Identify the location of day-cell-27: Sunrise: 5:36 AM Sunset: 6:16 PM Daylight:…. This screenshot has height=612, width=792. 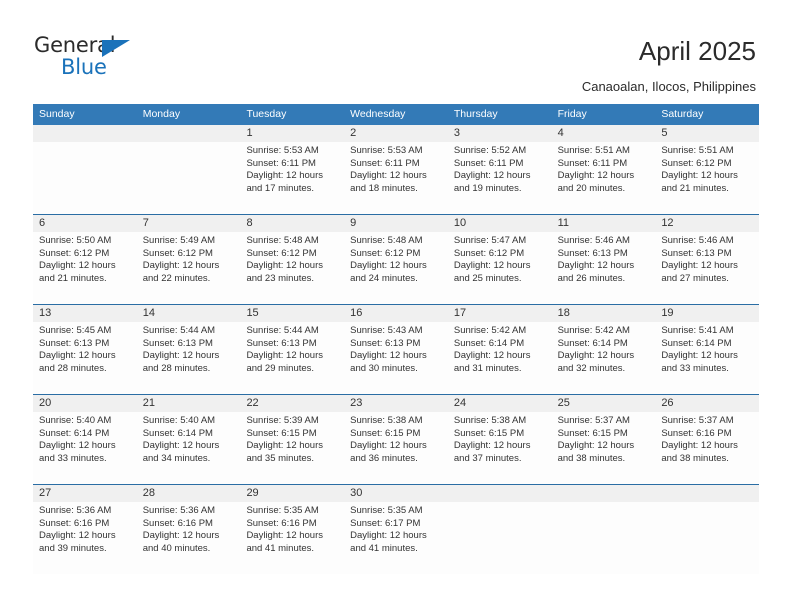
(85, 538).